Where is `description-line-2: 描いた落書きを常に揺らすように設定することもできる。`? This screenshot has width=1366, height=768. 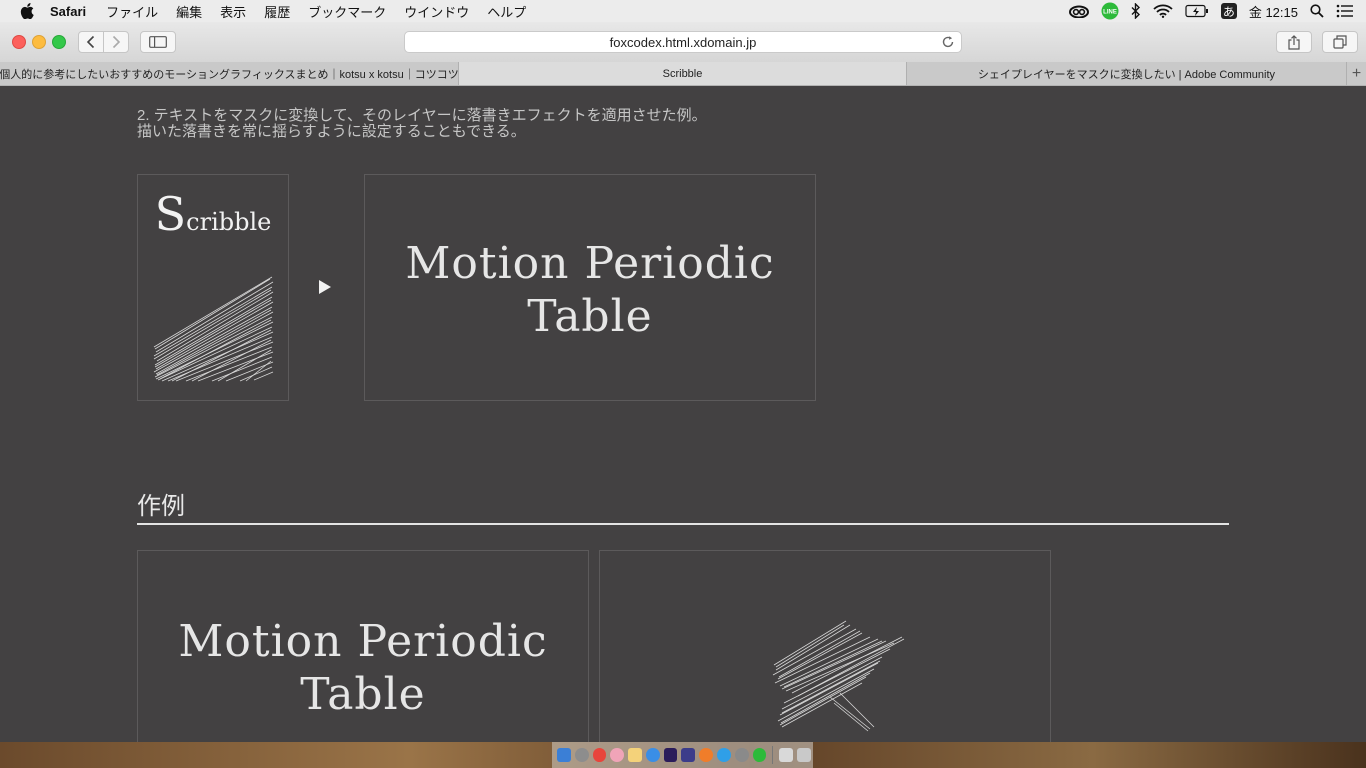
description-line-2: 描いた落書きを常に揺らすように設定することもできる。 is located at coordinates (331, 131).